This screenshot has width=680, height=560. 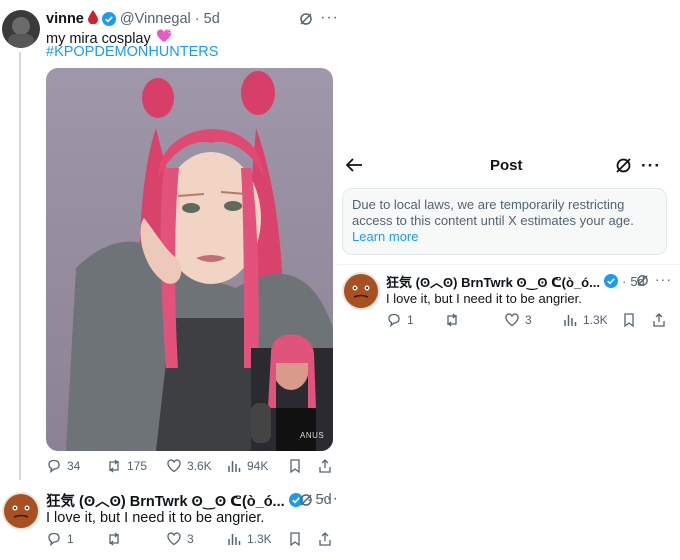 What do you see at coordinates (155, 19) in the screenshot?
I see `handle: @Vinnegal` at bounding box center [155, 19].